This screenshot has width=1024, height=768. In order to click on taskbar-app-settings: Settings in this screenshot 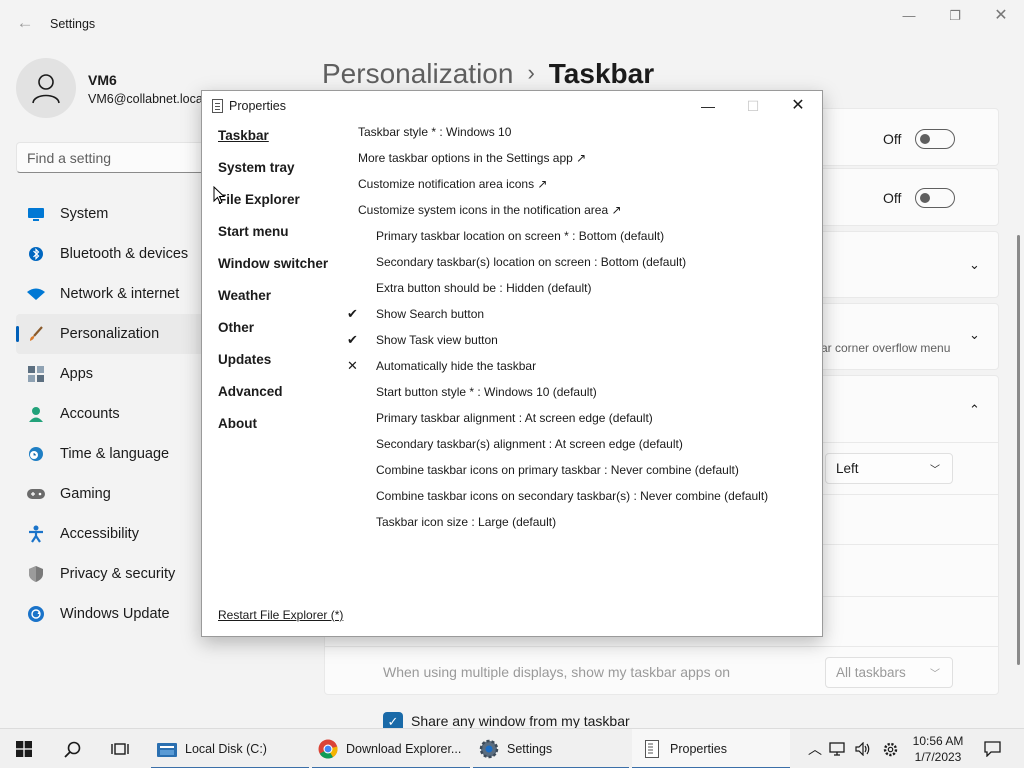, I will do `click(551, 748)`.